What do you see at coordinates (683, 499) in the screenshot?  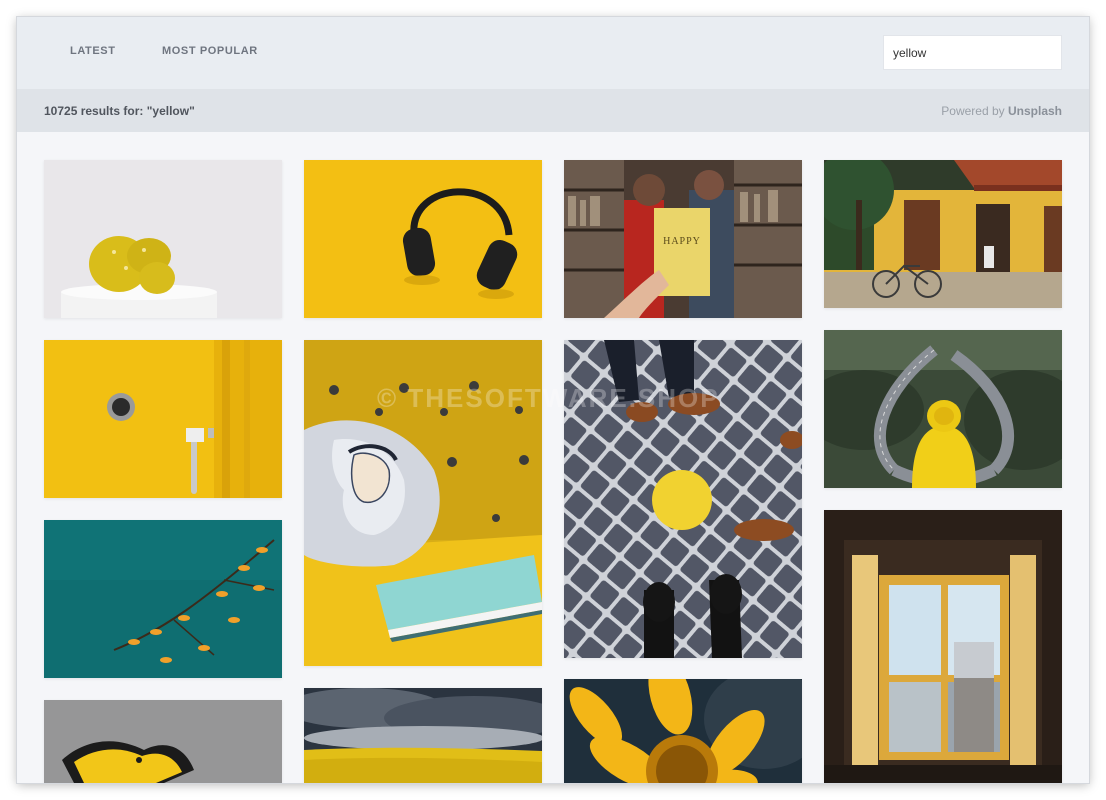 I see `photo-cobblestone-yellow-circle` at bounding box center [683, 499].